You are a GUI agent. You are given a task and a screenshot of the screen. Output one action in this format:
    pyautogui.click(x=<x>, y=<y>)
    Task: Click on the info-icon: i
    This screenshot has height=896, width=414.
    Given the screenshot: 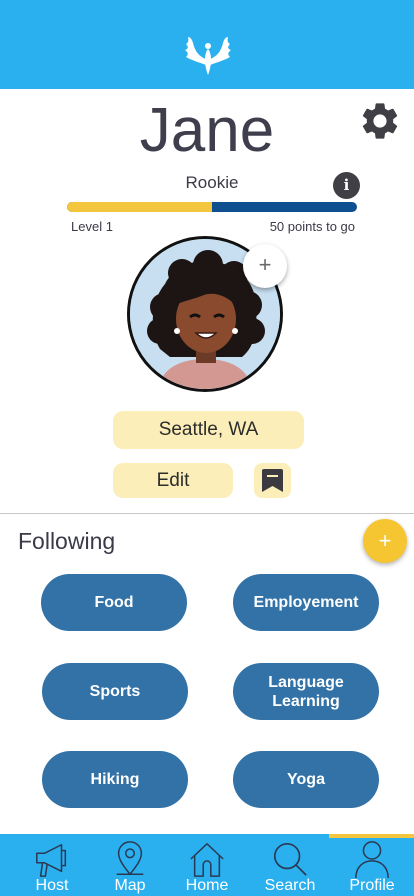 What is the action you would take?
    pyautogui.click(x=346, y=185)
    